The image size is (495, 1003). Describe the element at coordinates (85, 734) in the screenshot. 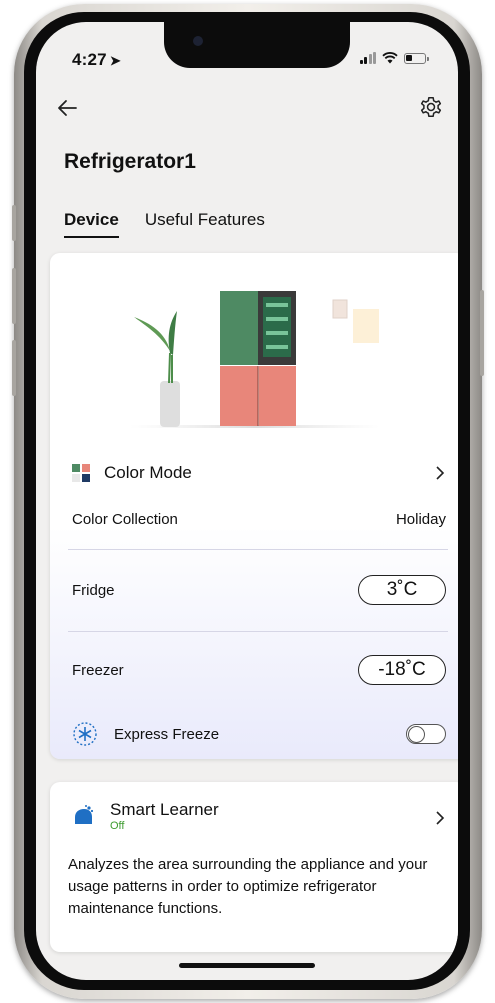

I see `express-freeze-icon` at that location.